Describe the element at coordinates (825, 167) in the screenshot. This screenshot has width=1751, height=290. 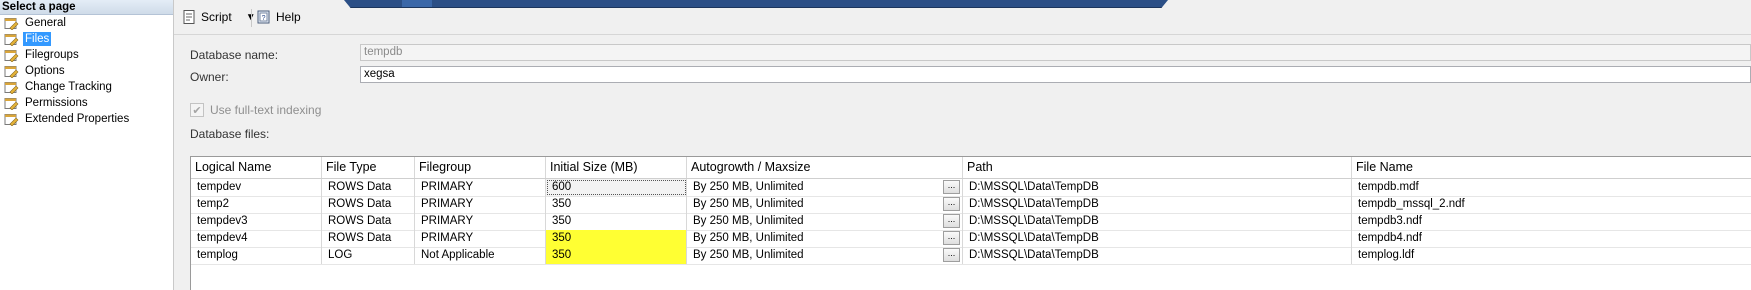
I see `column-header-autogrowth: Autogrowth / Maxsize` at that location.